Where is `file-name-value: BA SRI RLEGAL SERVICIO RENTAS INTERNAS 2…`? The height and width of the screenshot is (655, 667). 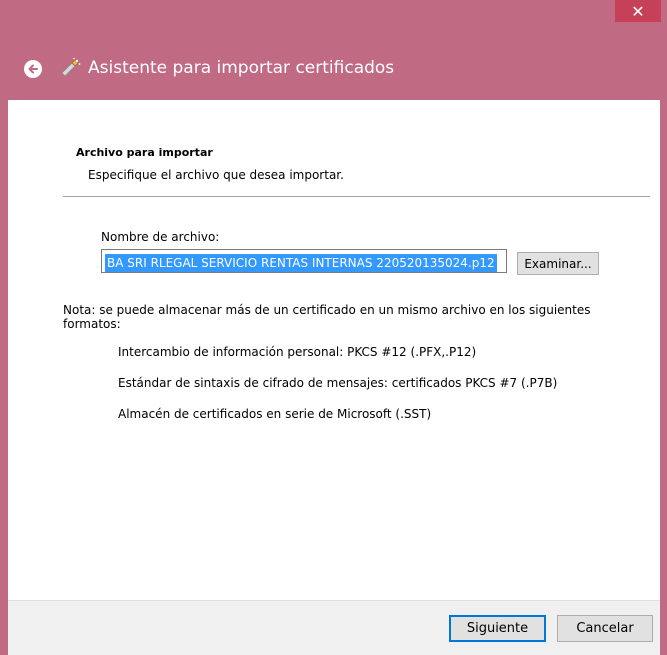 file-name-value: BA SRI RLEGAL SERVICIO RENTAS INTERNAS 2… is located at coordinates (301, 263).